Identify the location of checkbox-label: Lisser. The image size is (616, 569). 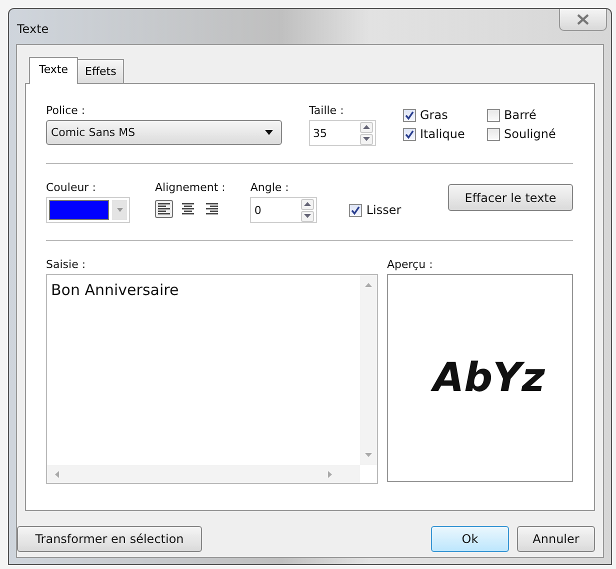
(384, 210).